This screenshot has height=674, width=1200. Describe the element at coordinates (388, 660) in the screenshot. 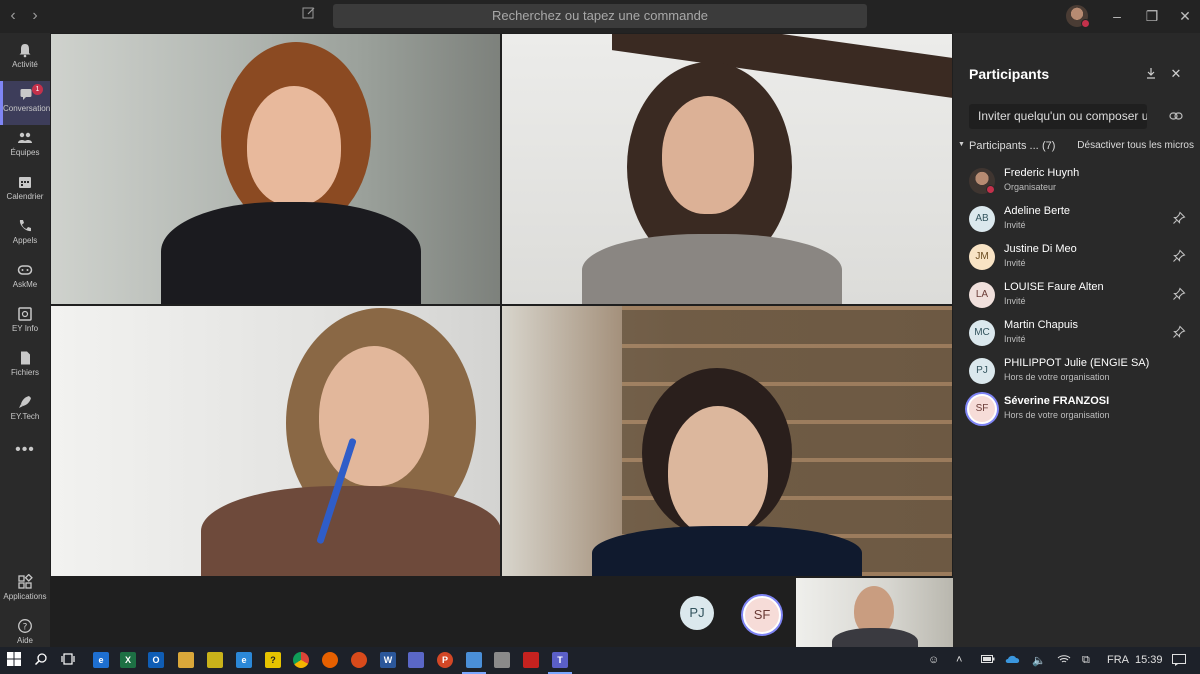

I see `word-icon: W` at that location.